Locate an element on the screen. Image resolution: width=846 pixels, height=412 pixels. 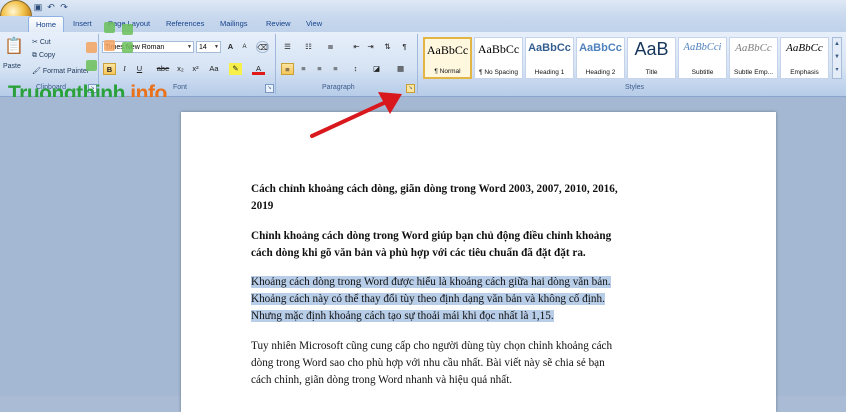
paste-button: Paste is located at coordinates (12, 66).